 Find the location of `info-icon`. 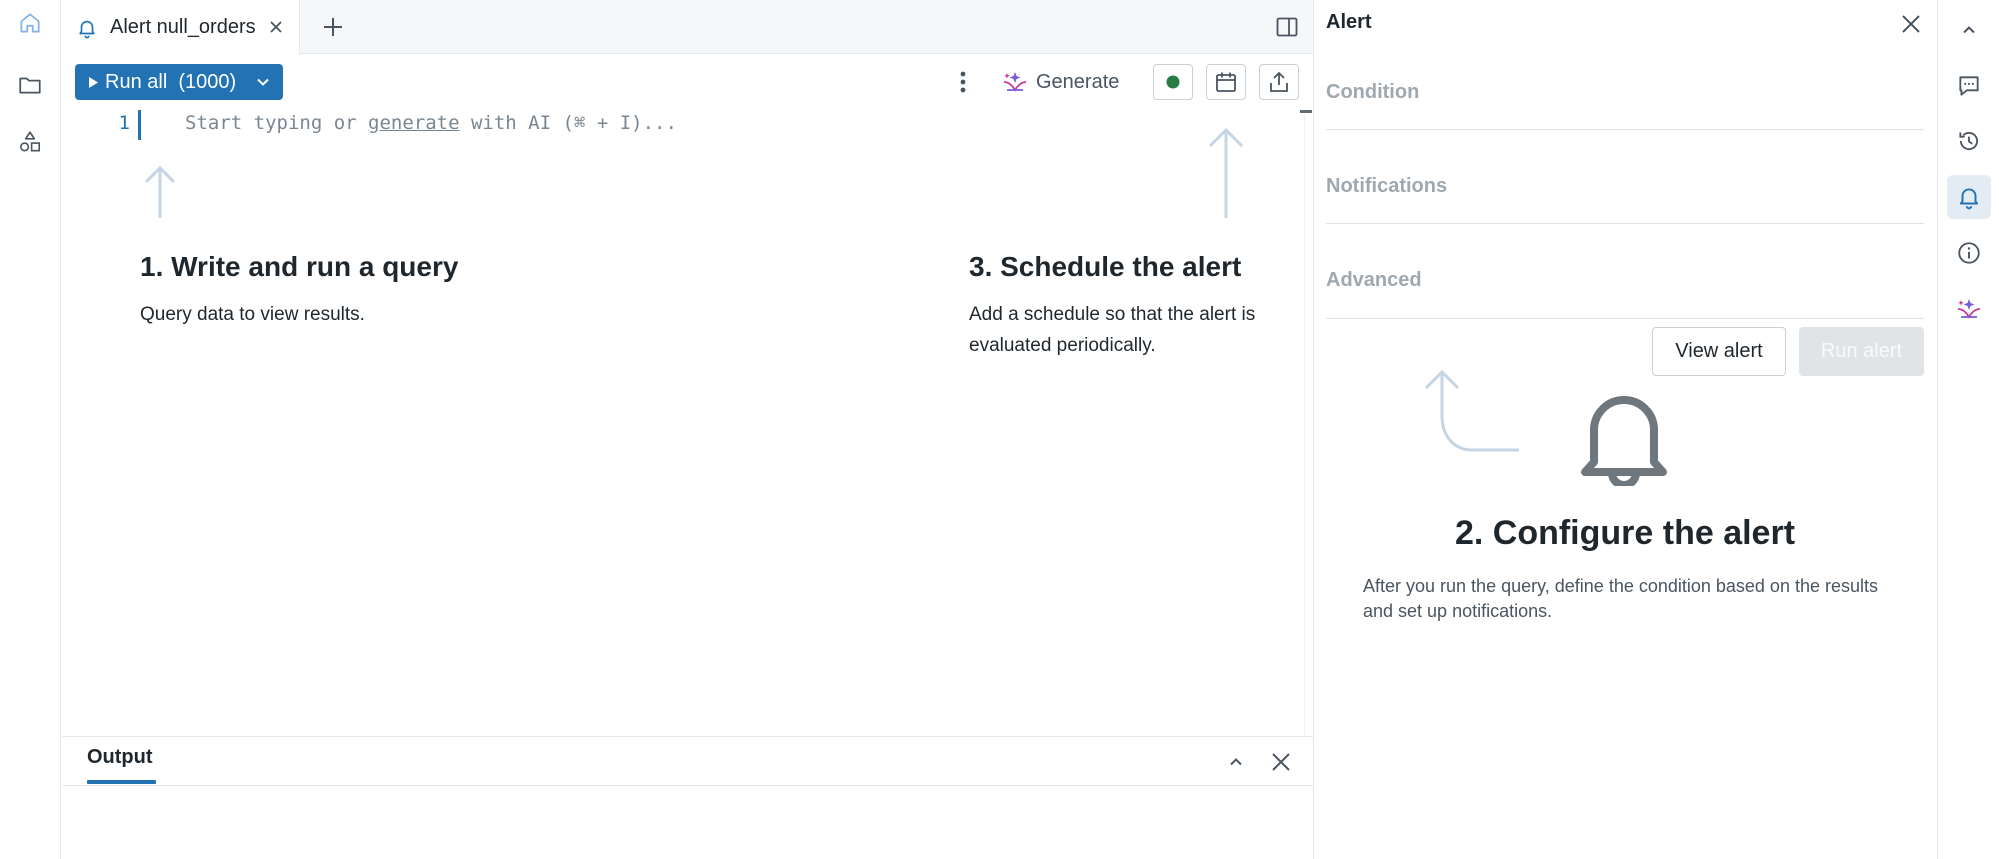

info-icon is located at coordinates (1969, 253).